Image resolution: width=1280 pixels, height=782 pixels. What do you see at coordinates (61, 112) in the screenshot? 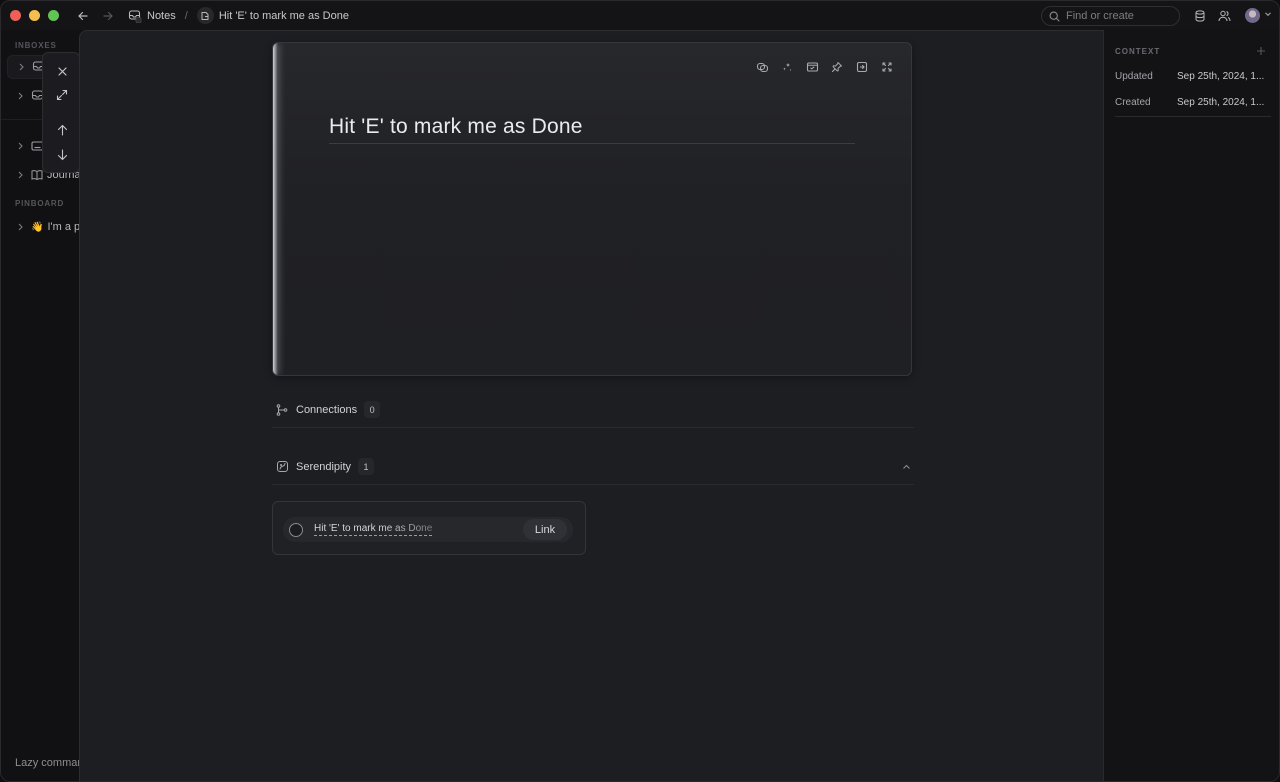
I see `note-navigation-toolbar` at bounding box center [61, 112].